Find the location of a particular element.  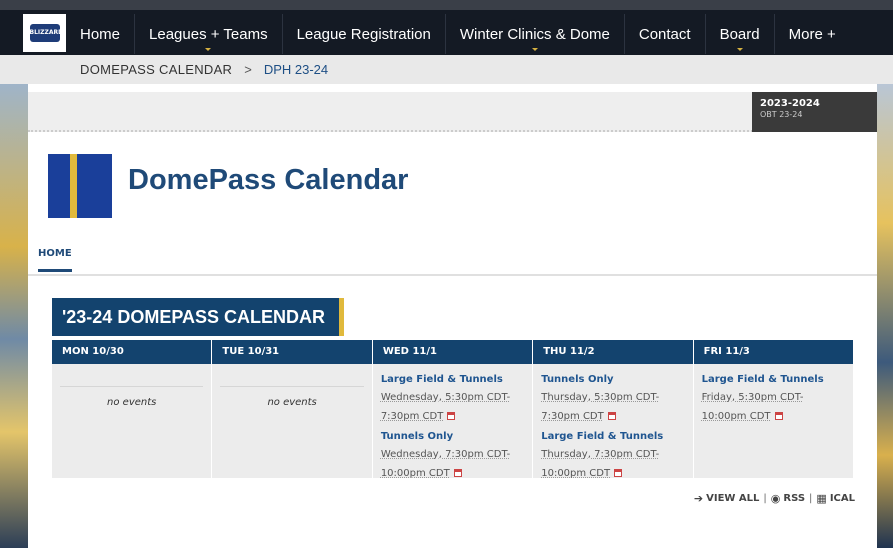

view-all-link: VIEW ALL is located at coordinates (732, 498).